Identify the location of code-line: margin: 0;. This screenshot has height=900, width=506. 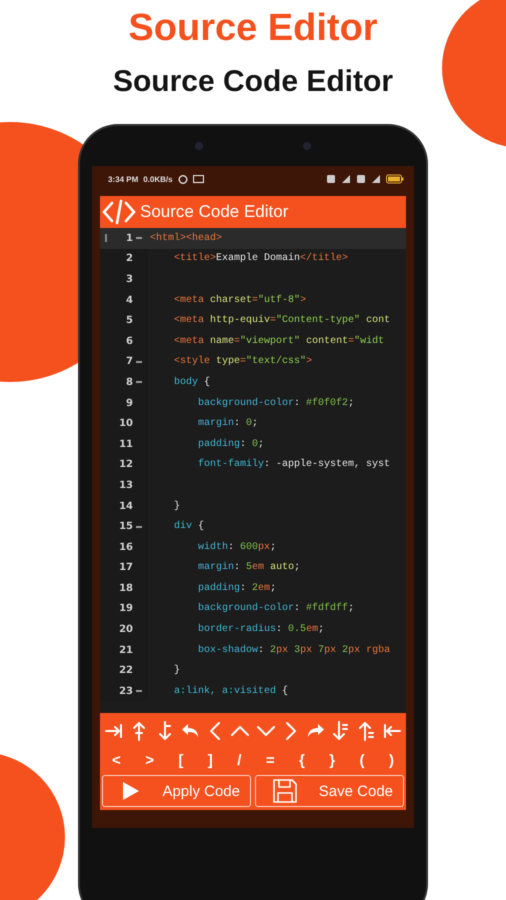
(227, 424).